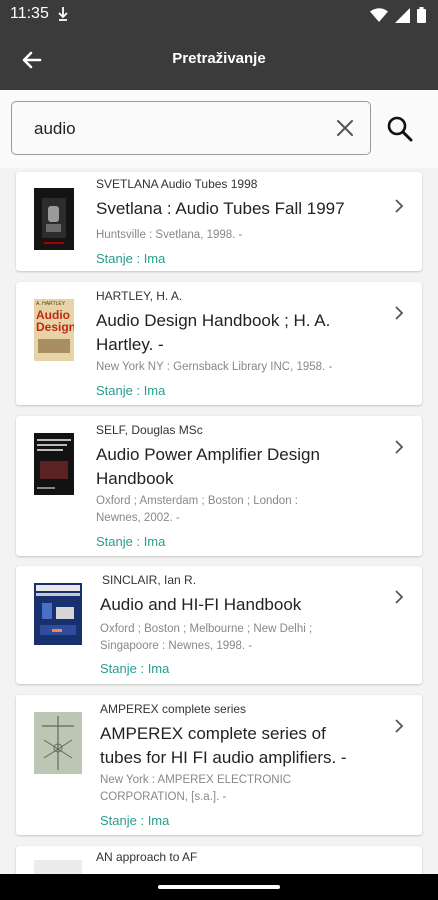 The image size is (438, 900). I want to click on cover-art, so click(54, 346).